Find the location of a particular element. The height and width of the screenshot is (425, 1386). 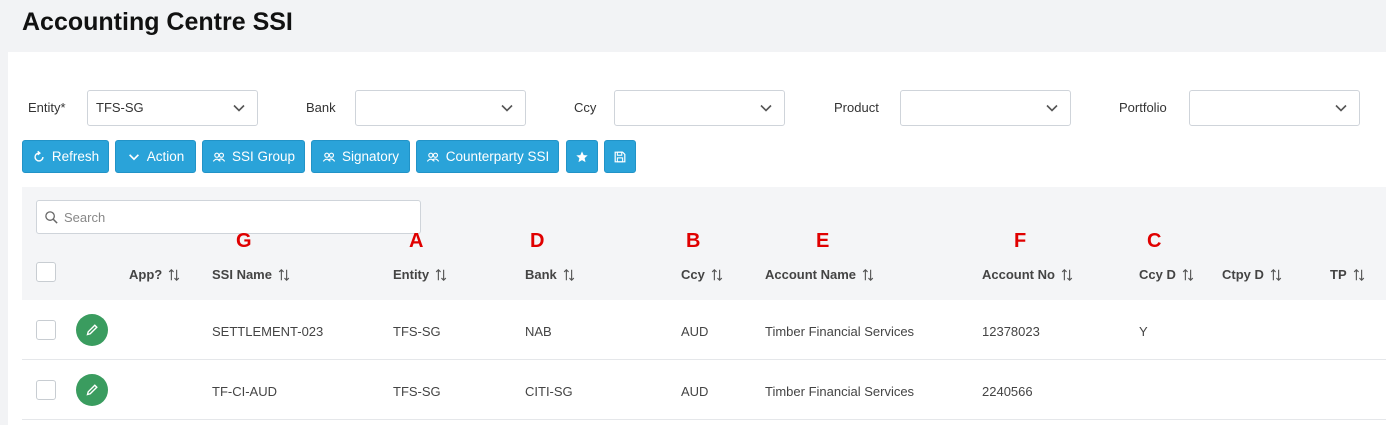

bank-label: Bank is located at coordinates (321, 107).